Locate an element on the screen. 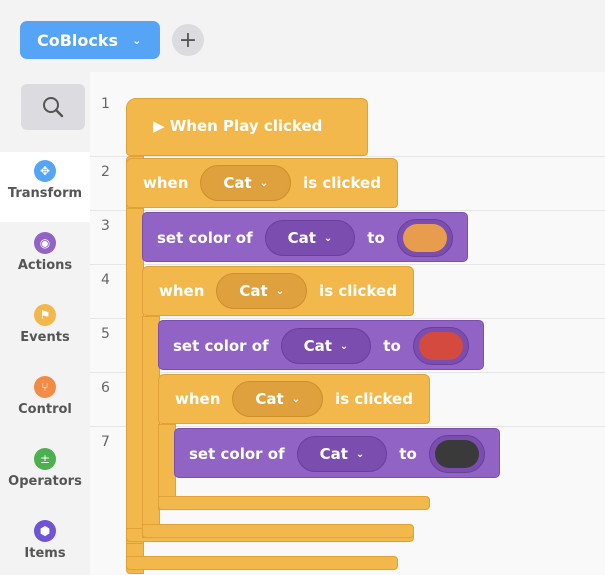  category-label: Operators is located at coordinates (45, 481).